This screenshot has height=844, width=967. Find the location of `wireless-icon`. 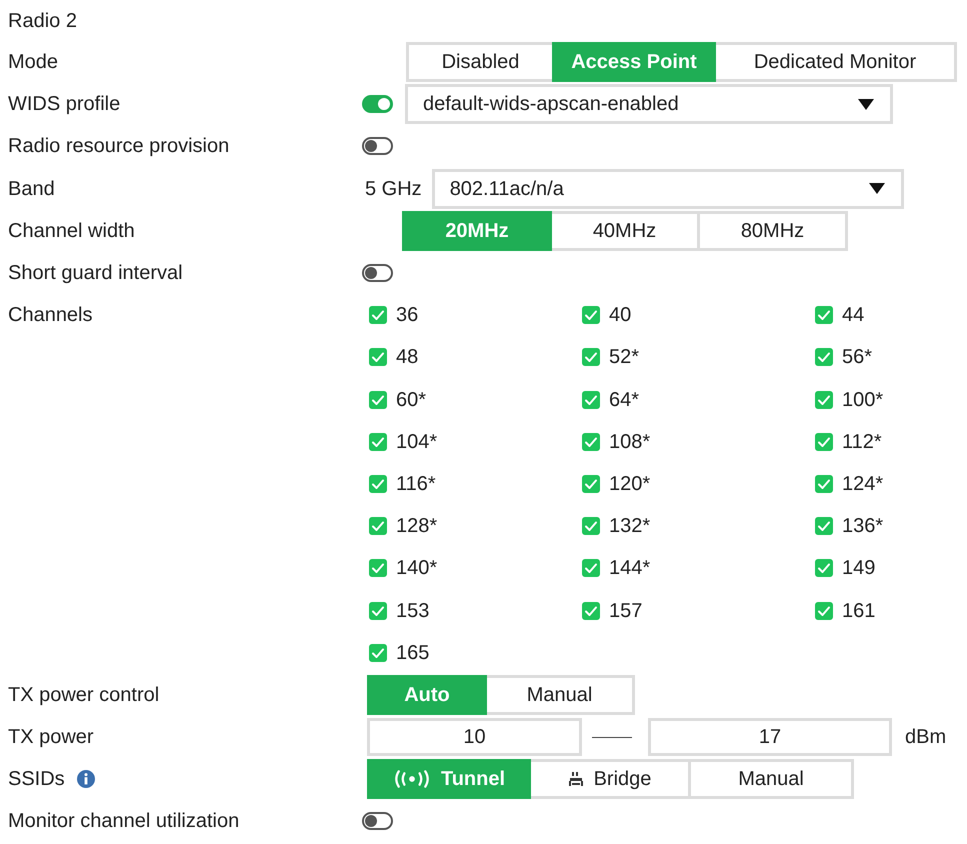

wireless-icon is located at coordinates (411, 779).